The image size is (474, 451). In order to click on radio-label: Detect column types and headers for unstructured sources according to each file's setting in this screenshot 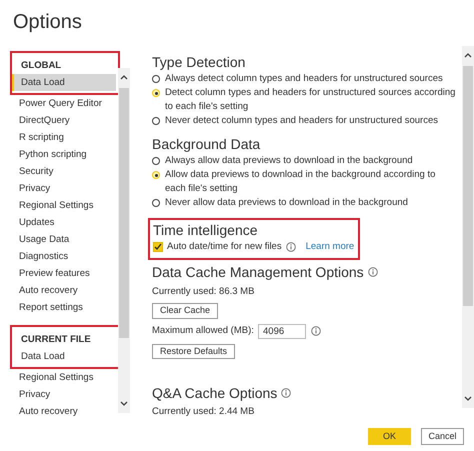, I will do `click(310, 100)`.